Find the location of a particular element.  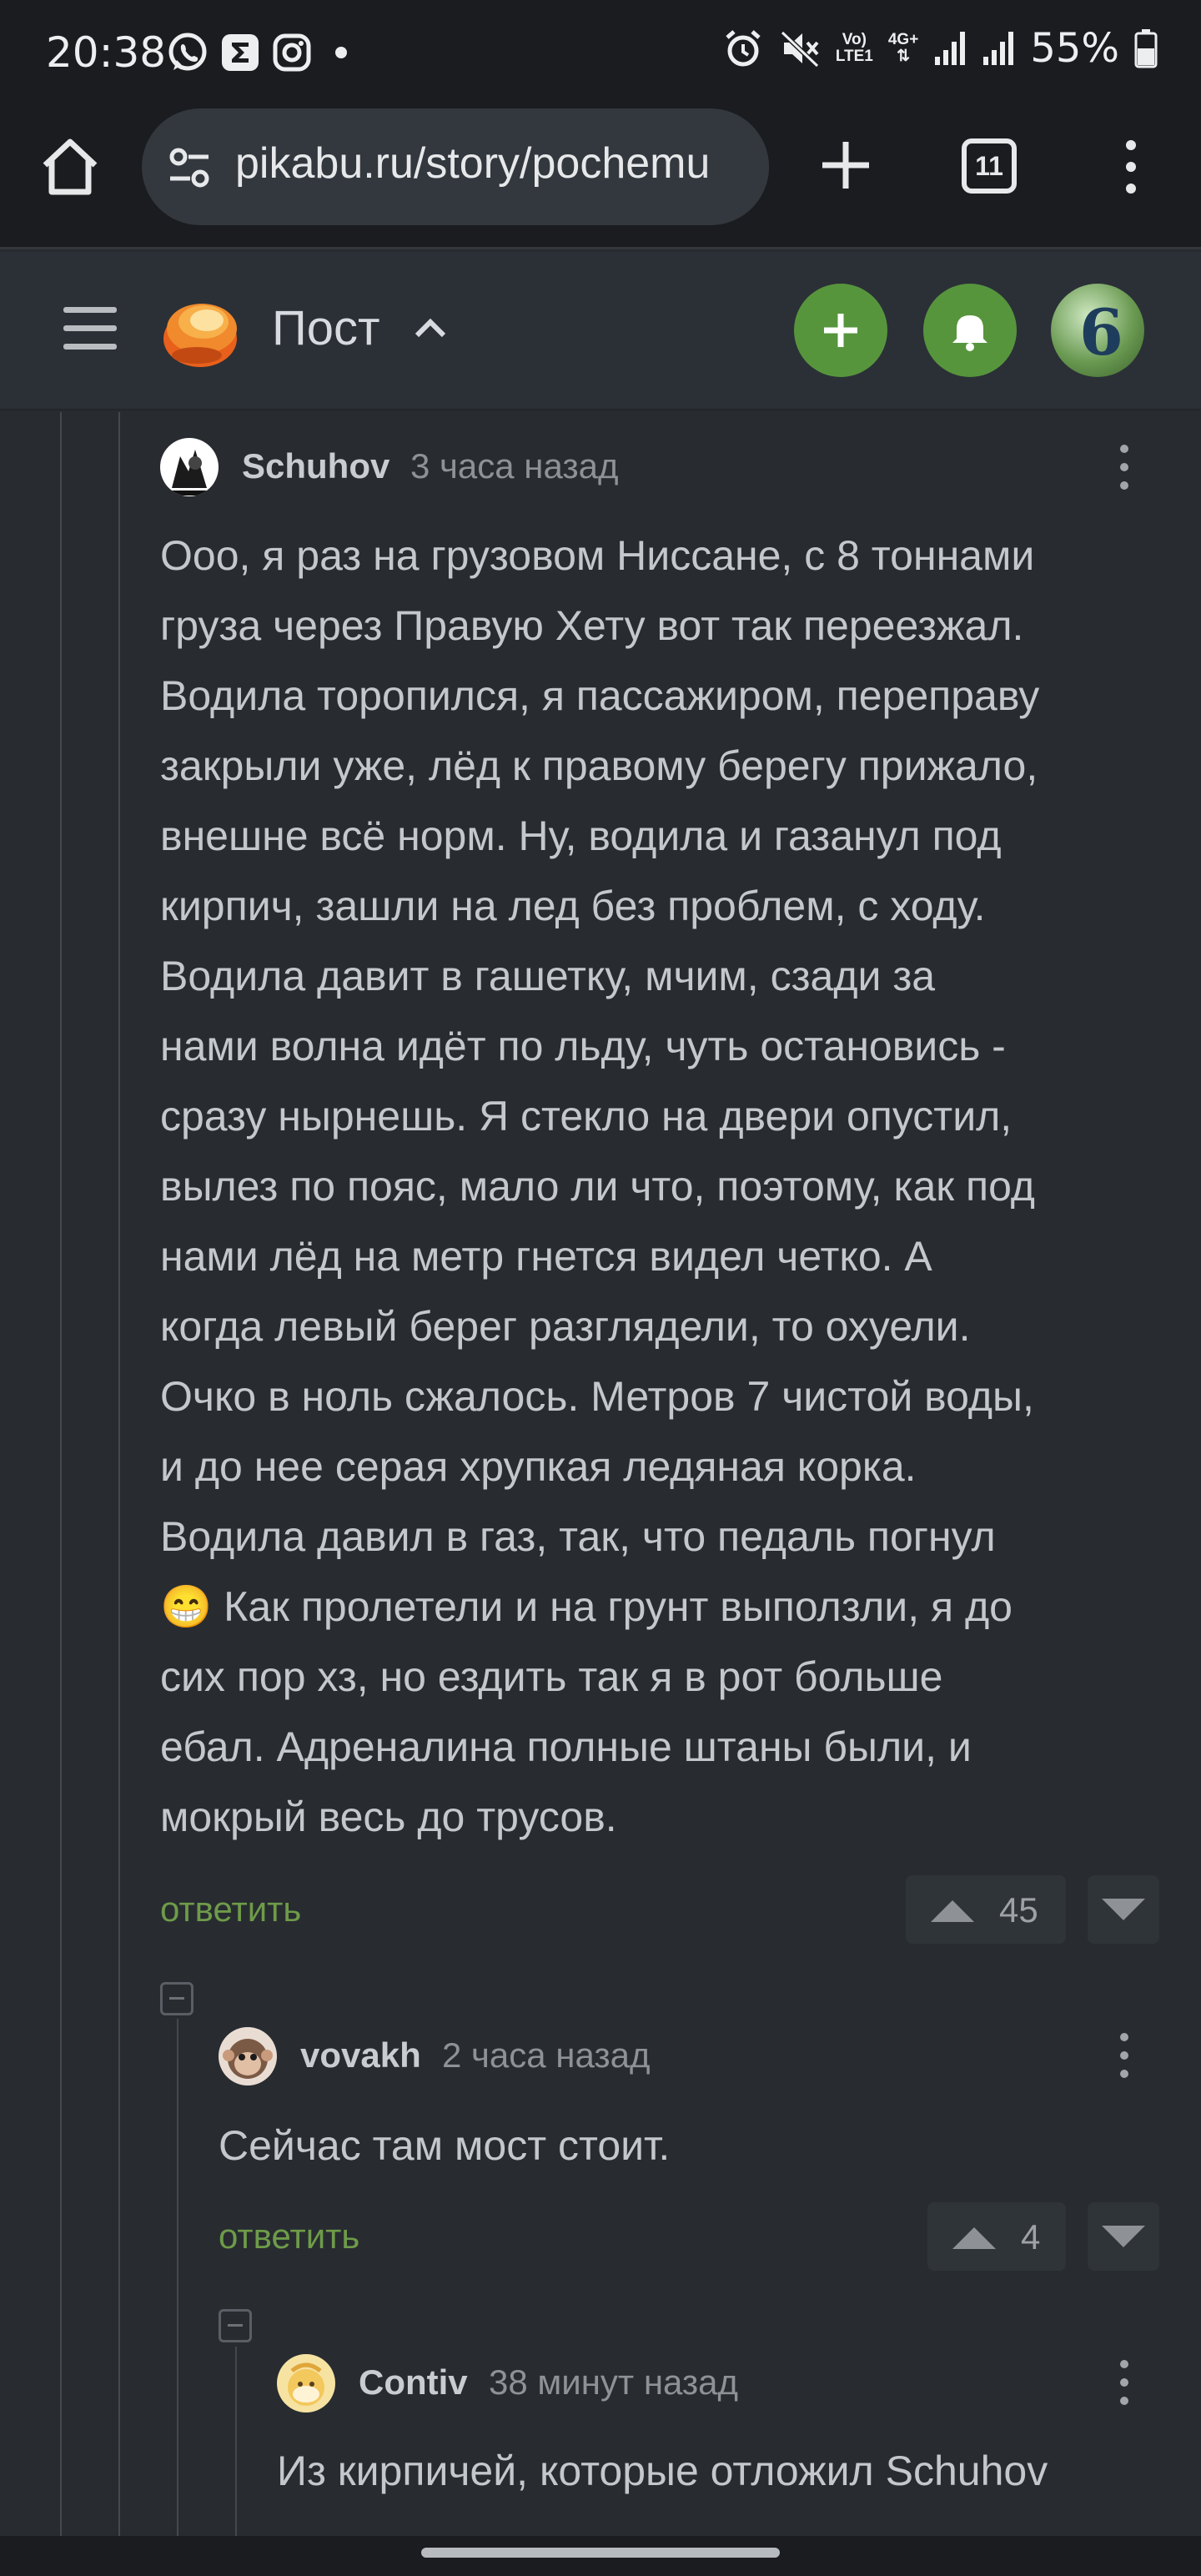

tab-switcher-button: 11 is located at coordinates (989, 166).